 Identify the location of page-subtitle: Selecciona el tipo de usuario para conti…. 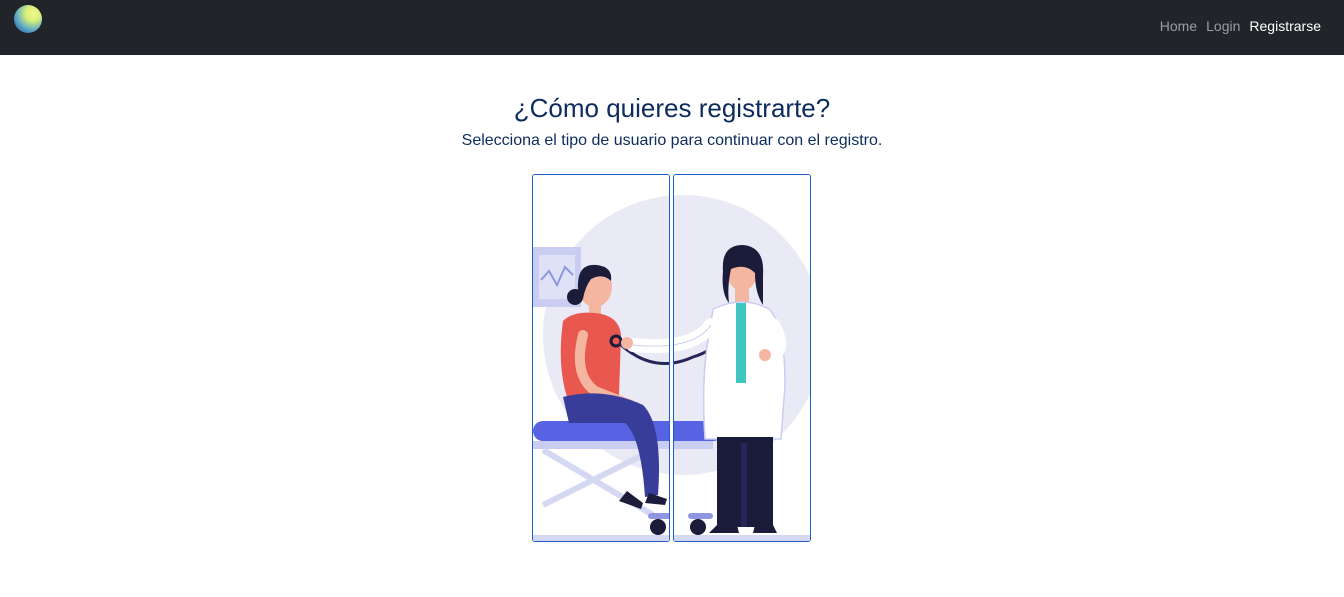
(672, 140).